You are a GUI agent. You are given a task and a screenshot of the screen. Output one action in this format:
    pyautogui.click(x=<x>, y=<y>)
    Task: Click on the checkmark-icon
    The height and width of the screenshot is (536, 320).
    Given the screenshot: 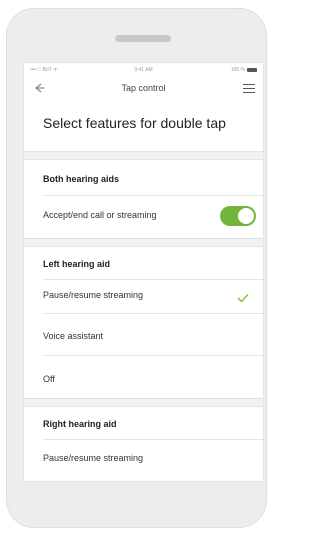 What is the action you would take?
    pyautogui.click(x=243, y=296)
    